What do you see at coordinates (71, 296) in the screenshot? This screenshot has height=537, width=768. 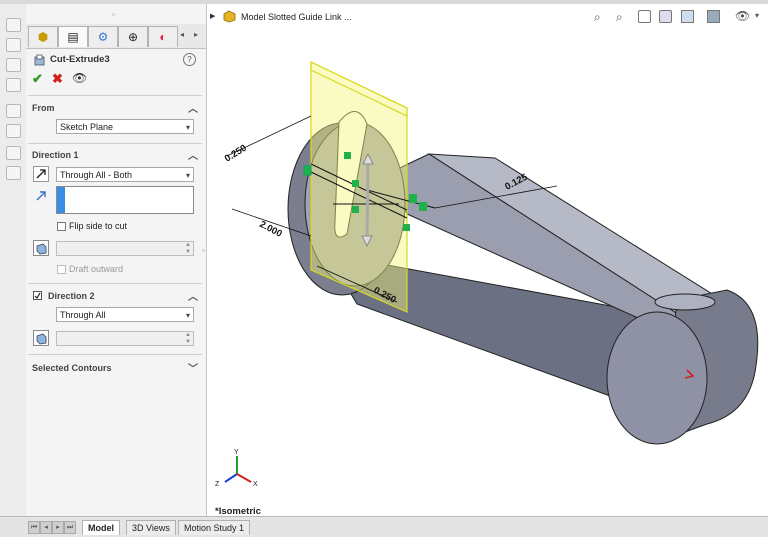 I see `direction2-label: Direction 2` at bounding box center [71, 296].